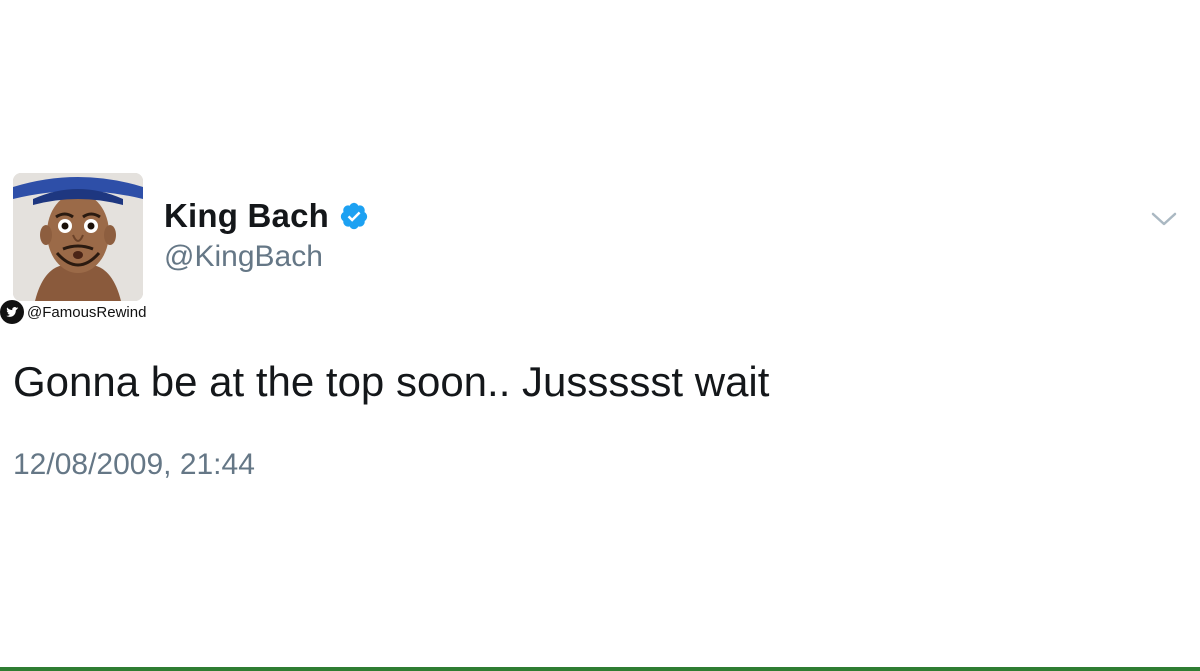 This screenshot has height=671, width=1200. Describe the element at coordinates (87, 312) in the screenshot. I see `watermark-text: @FamousRewind` at that location.